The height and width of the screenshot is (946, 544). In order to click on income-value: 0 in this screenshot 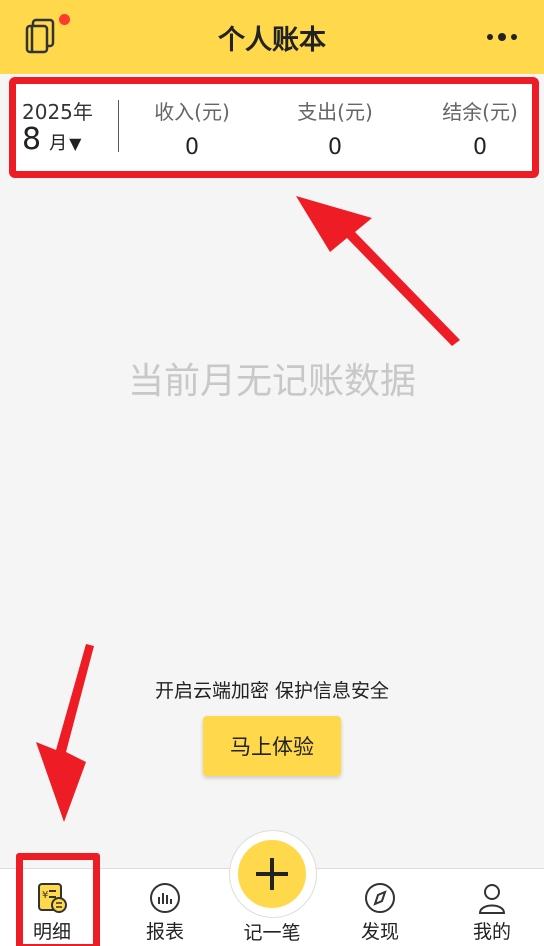, I will do `click(192, 147)`.